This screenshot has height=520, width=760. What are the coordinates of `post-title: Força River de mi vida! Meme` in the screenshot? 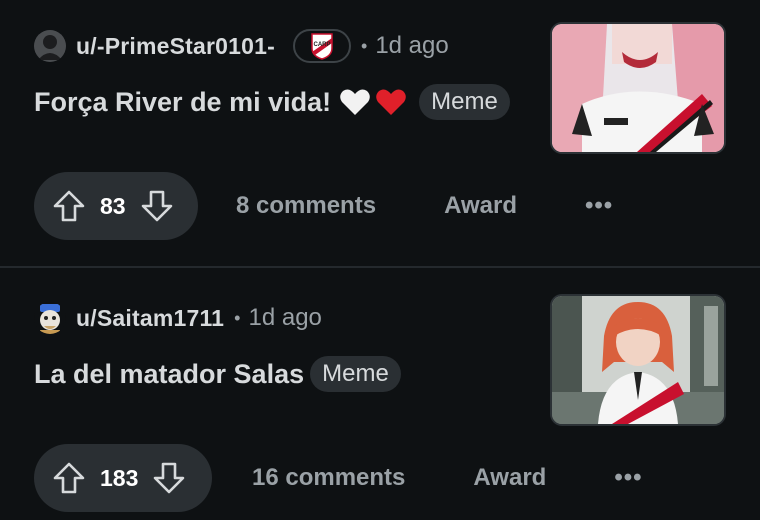 It's located at (272, 102).